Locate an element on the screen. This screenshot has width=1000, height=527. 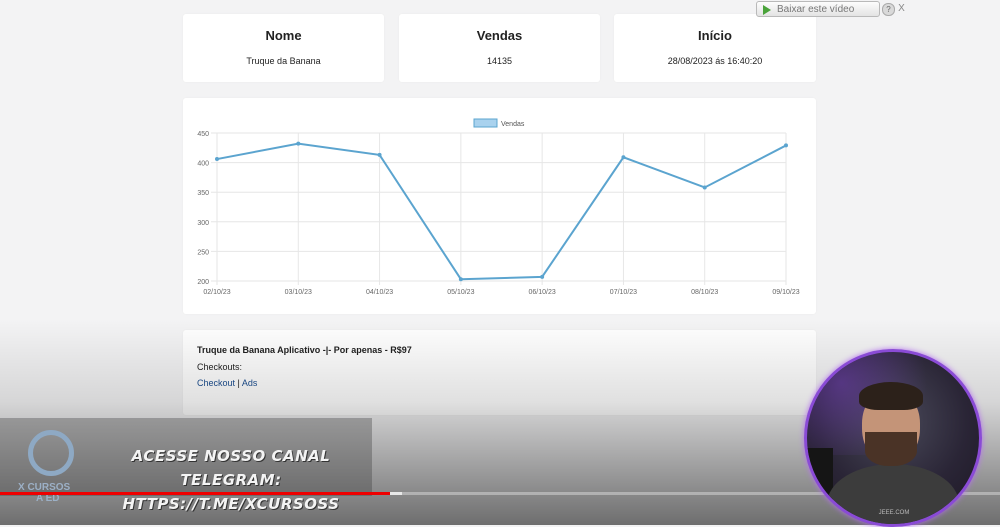
video-progress-buffer is located at coordinates (396, 493).